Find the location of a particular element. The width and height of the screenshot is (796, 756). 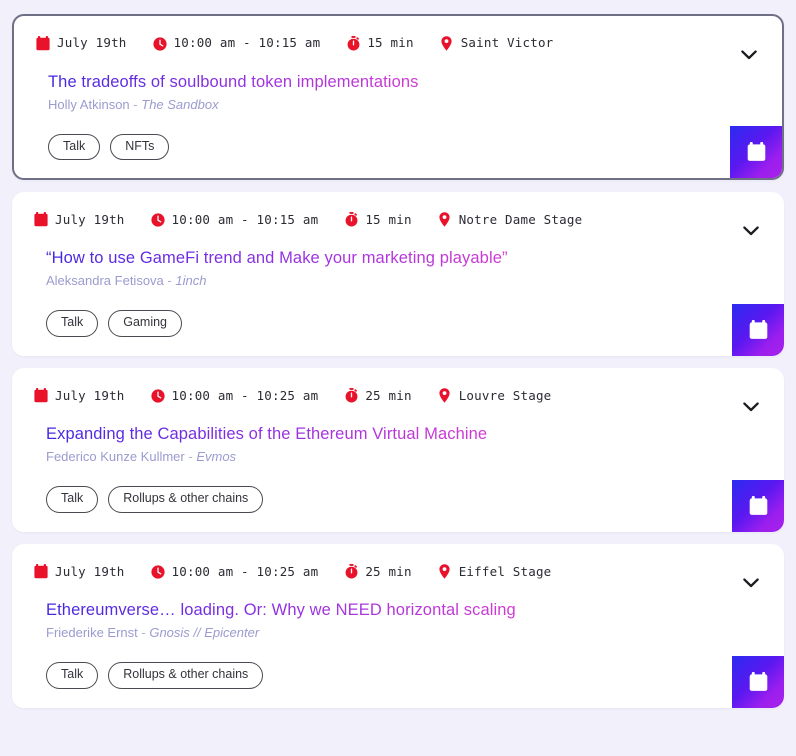

session-speaker-company: Gnosis // Epicenter is located at coordinates (204, 633).